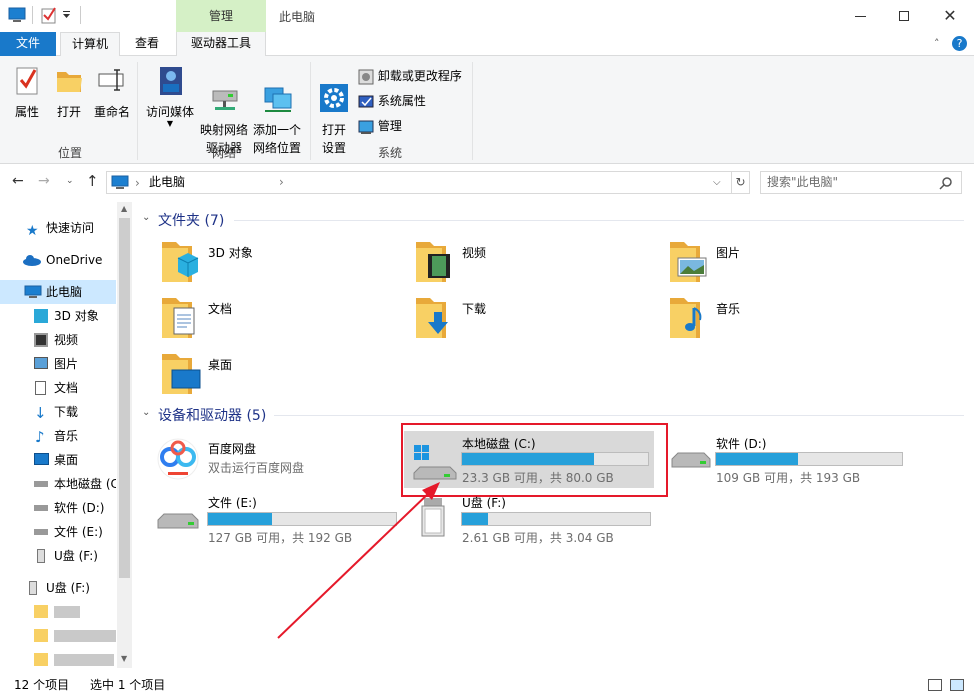 Image resolution: width=974 pixels, height=697 pixels. Describe the element at coordinates (741, 444) in the screenshot. I see `drive-d-name: 软件 (D:)` at that location.